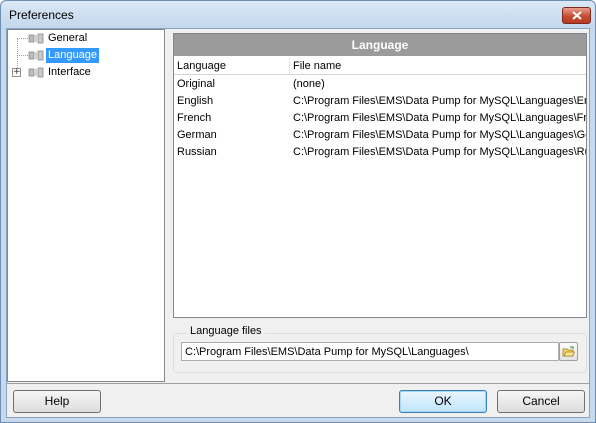  Describe the element at coordinates (68, 38) in the screenshot. I see `tree-item-label: General` at that location.